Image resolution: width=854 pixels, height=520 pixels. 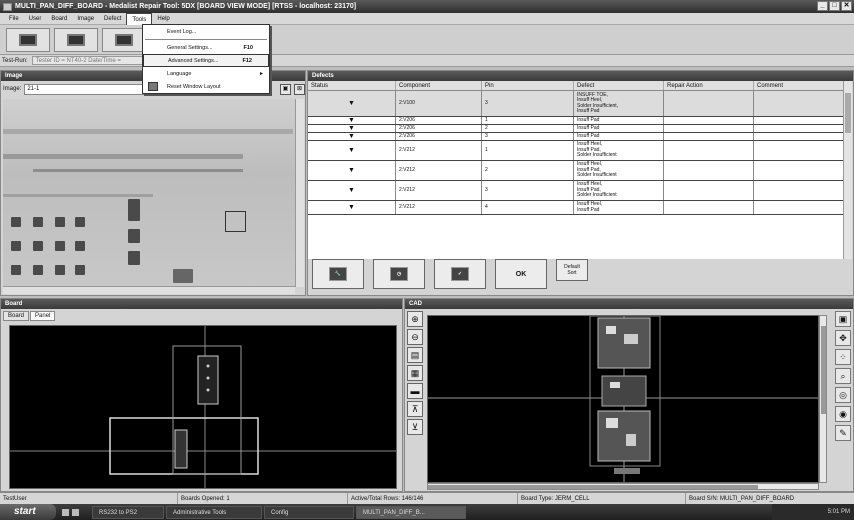 What do you see at coordinates (822, 6) in the screenshot?
I see `minimize-button: _` at bounding box center [822, 6].